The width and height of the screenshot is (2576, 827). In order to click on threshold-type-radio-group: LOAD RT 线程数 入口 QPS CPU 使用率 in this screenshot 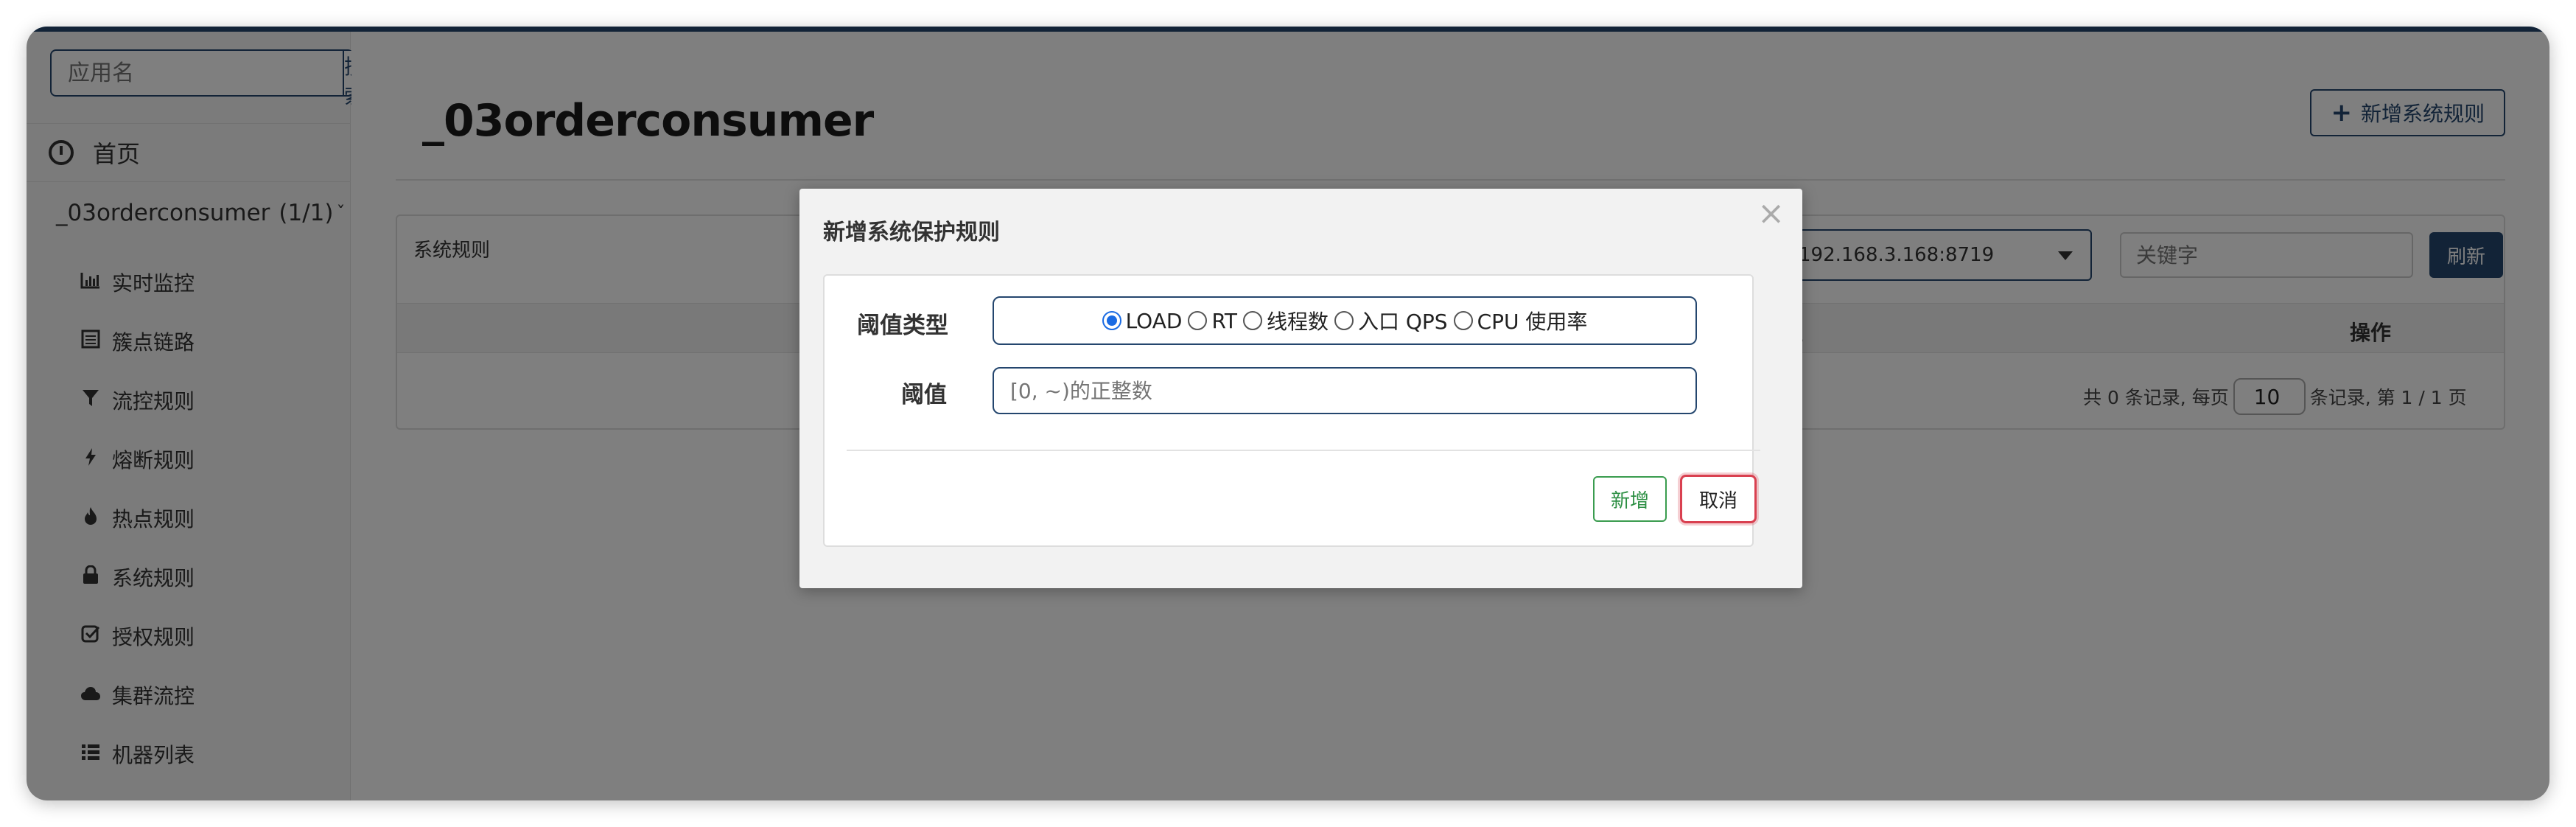, I will do `click(1345, 320)`.